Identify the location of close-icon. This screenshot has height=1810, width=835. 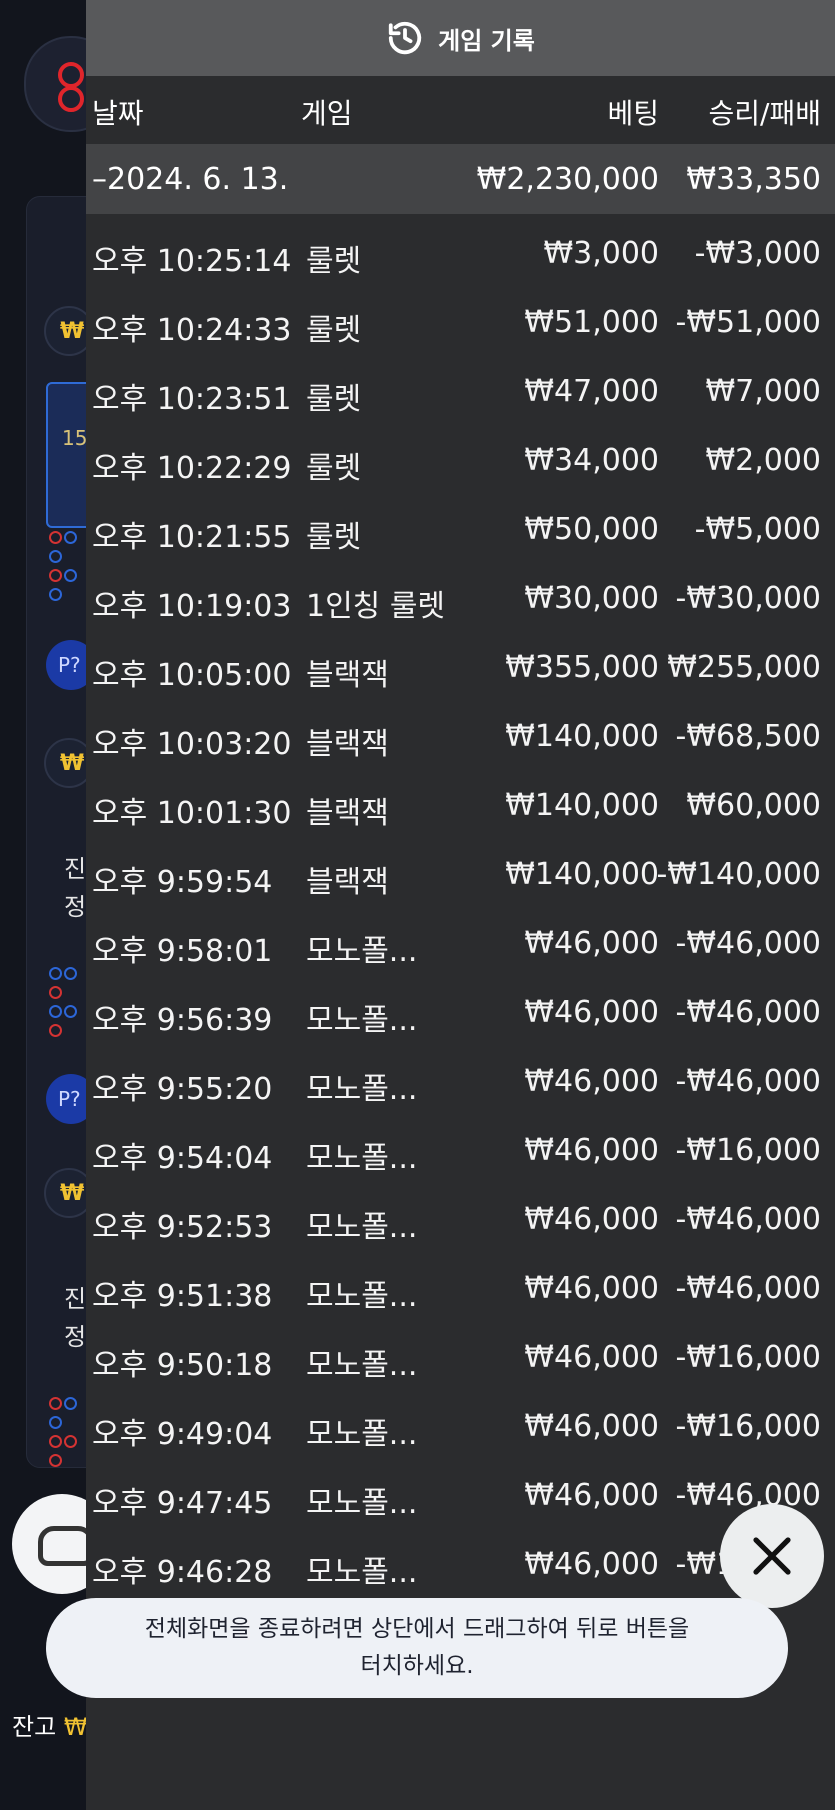
(772, 1556).